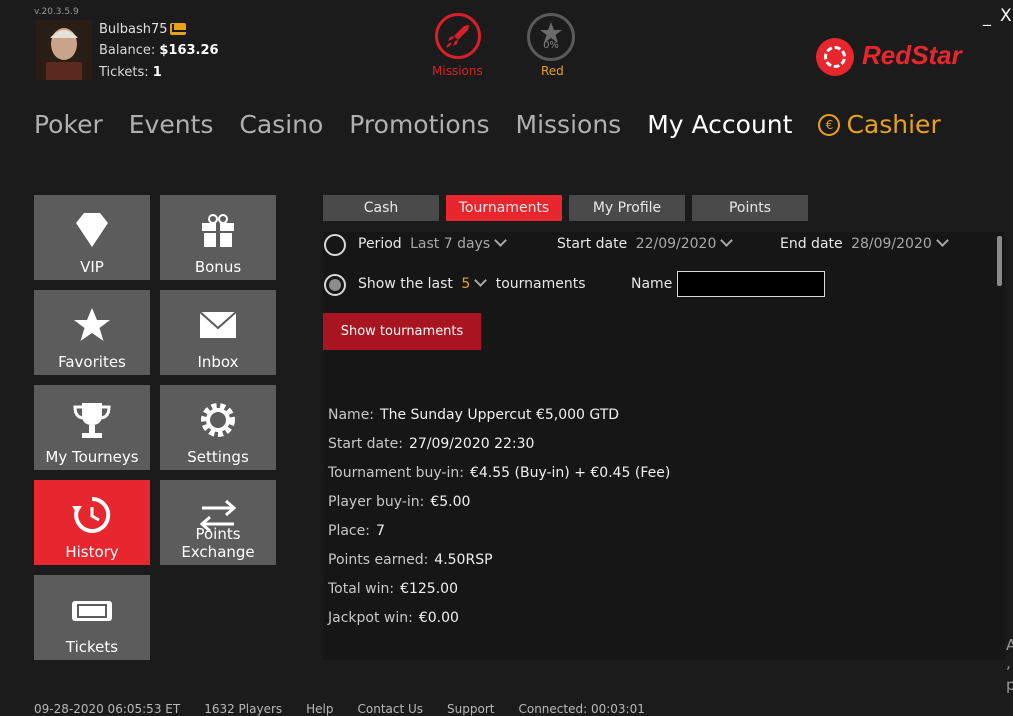  Describe the element at coordinates (829, 124) in the screenshot. I see `euro-coin-icon: €` at that location.